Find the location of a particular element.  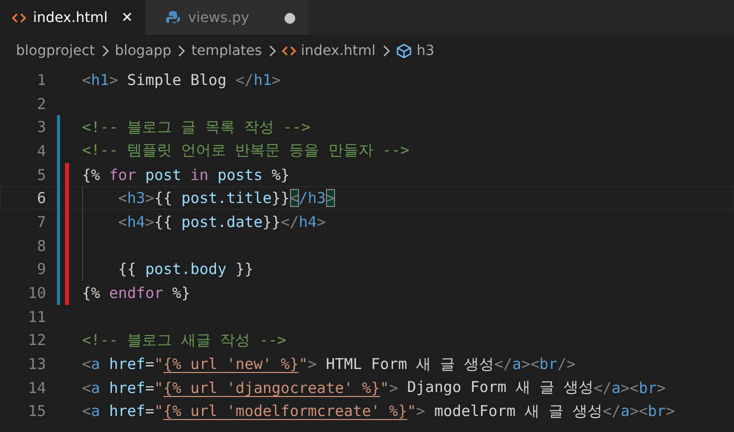

line-number: 9 is located at coordinates (41, 269).